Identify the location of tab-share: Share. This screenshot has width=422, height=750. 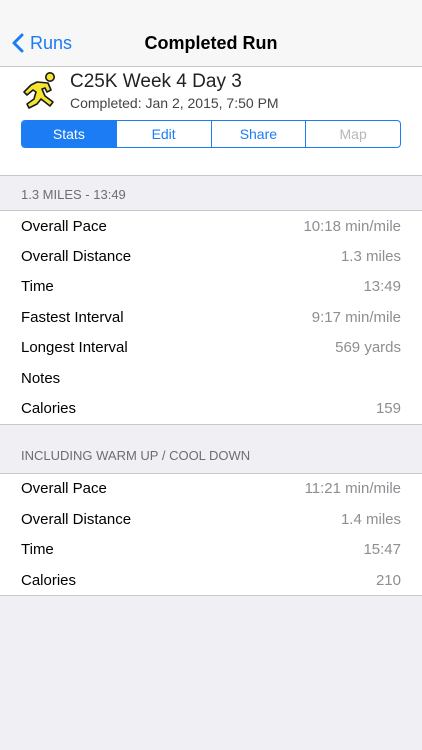
(258, 134).